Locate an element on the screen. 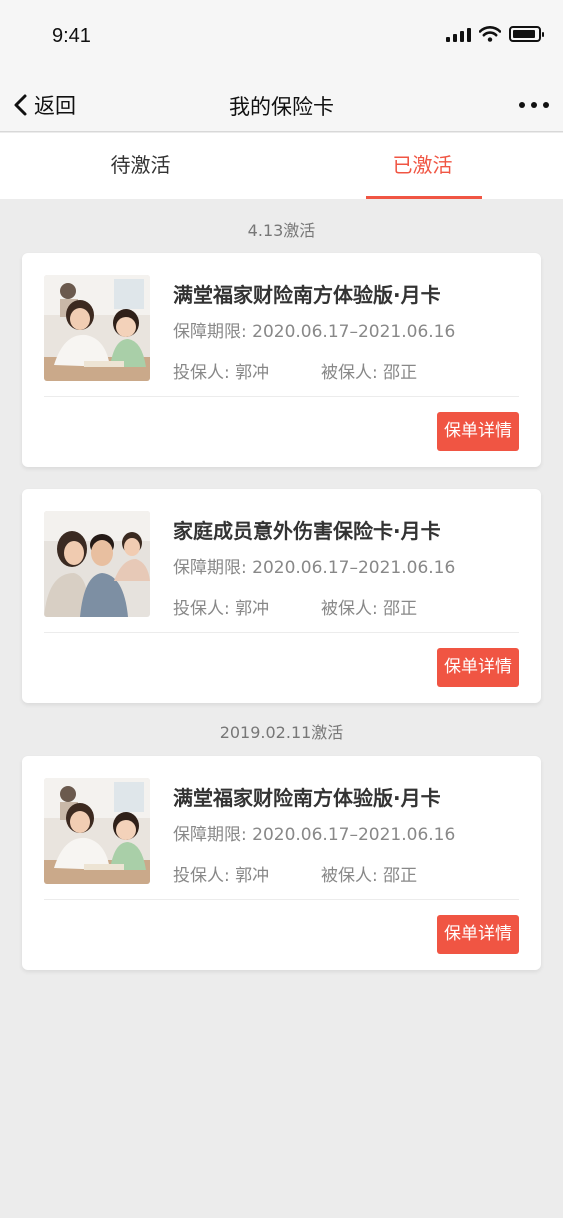 This screenshot has height=1218, width=563. tab-pending-activation: 待激活 is located at coordinates (140, 166).